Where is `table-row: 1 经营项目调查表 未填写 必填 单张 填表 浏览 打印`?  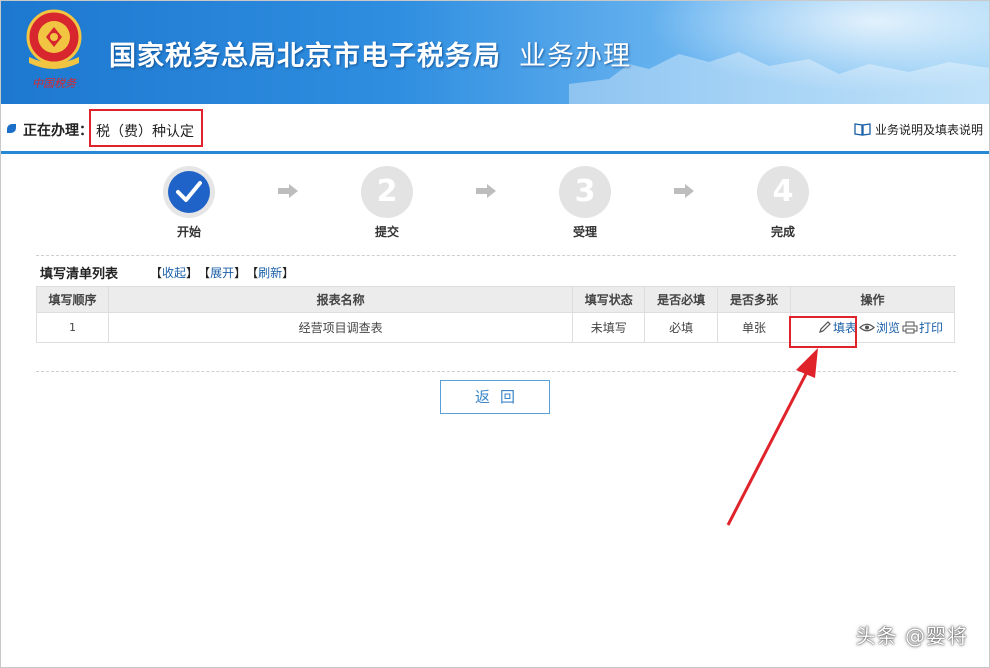 table-row: 1 经营项目调查表 未填写 必填 单张 填表 浏览 打印 is located at coordinates (495, 330).